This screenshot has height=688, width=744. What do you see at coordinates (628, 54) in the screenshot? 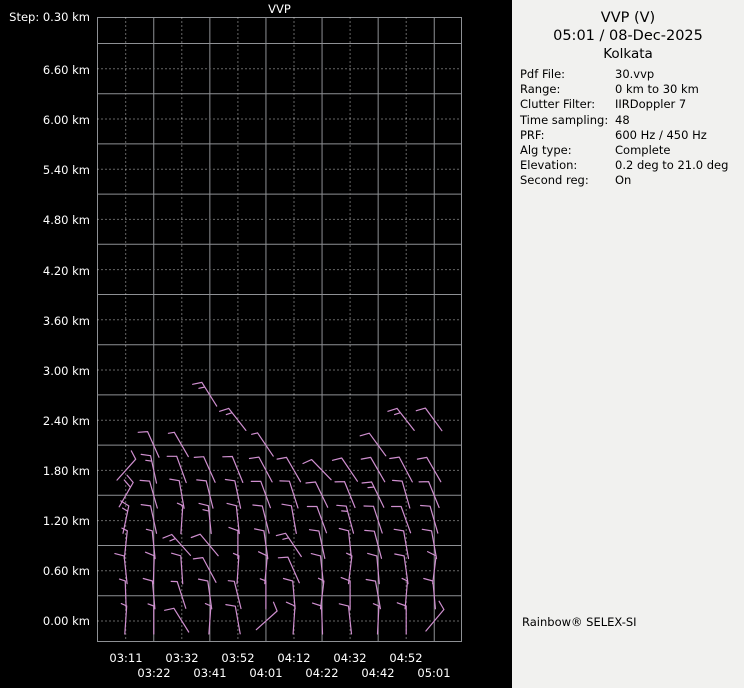
I see `site-name: Kolkata` at bounding box center [628, 54].